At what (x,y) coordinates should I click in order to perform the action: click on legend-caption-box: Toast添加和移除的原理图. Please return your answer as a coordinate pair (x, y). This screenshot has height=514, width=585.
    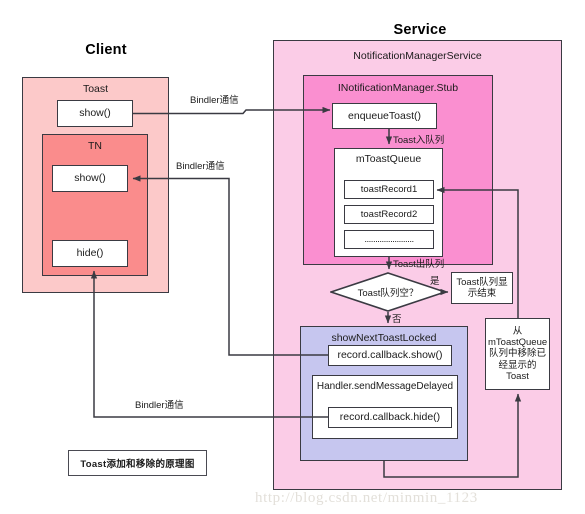
    Looking at the image, I should click on (137, 463).